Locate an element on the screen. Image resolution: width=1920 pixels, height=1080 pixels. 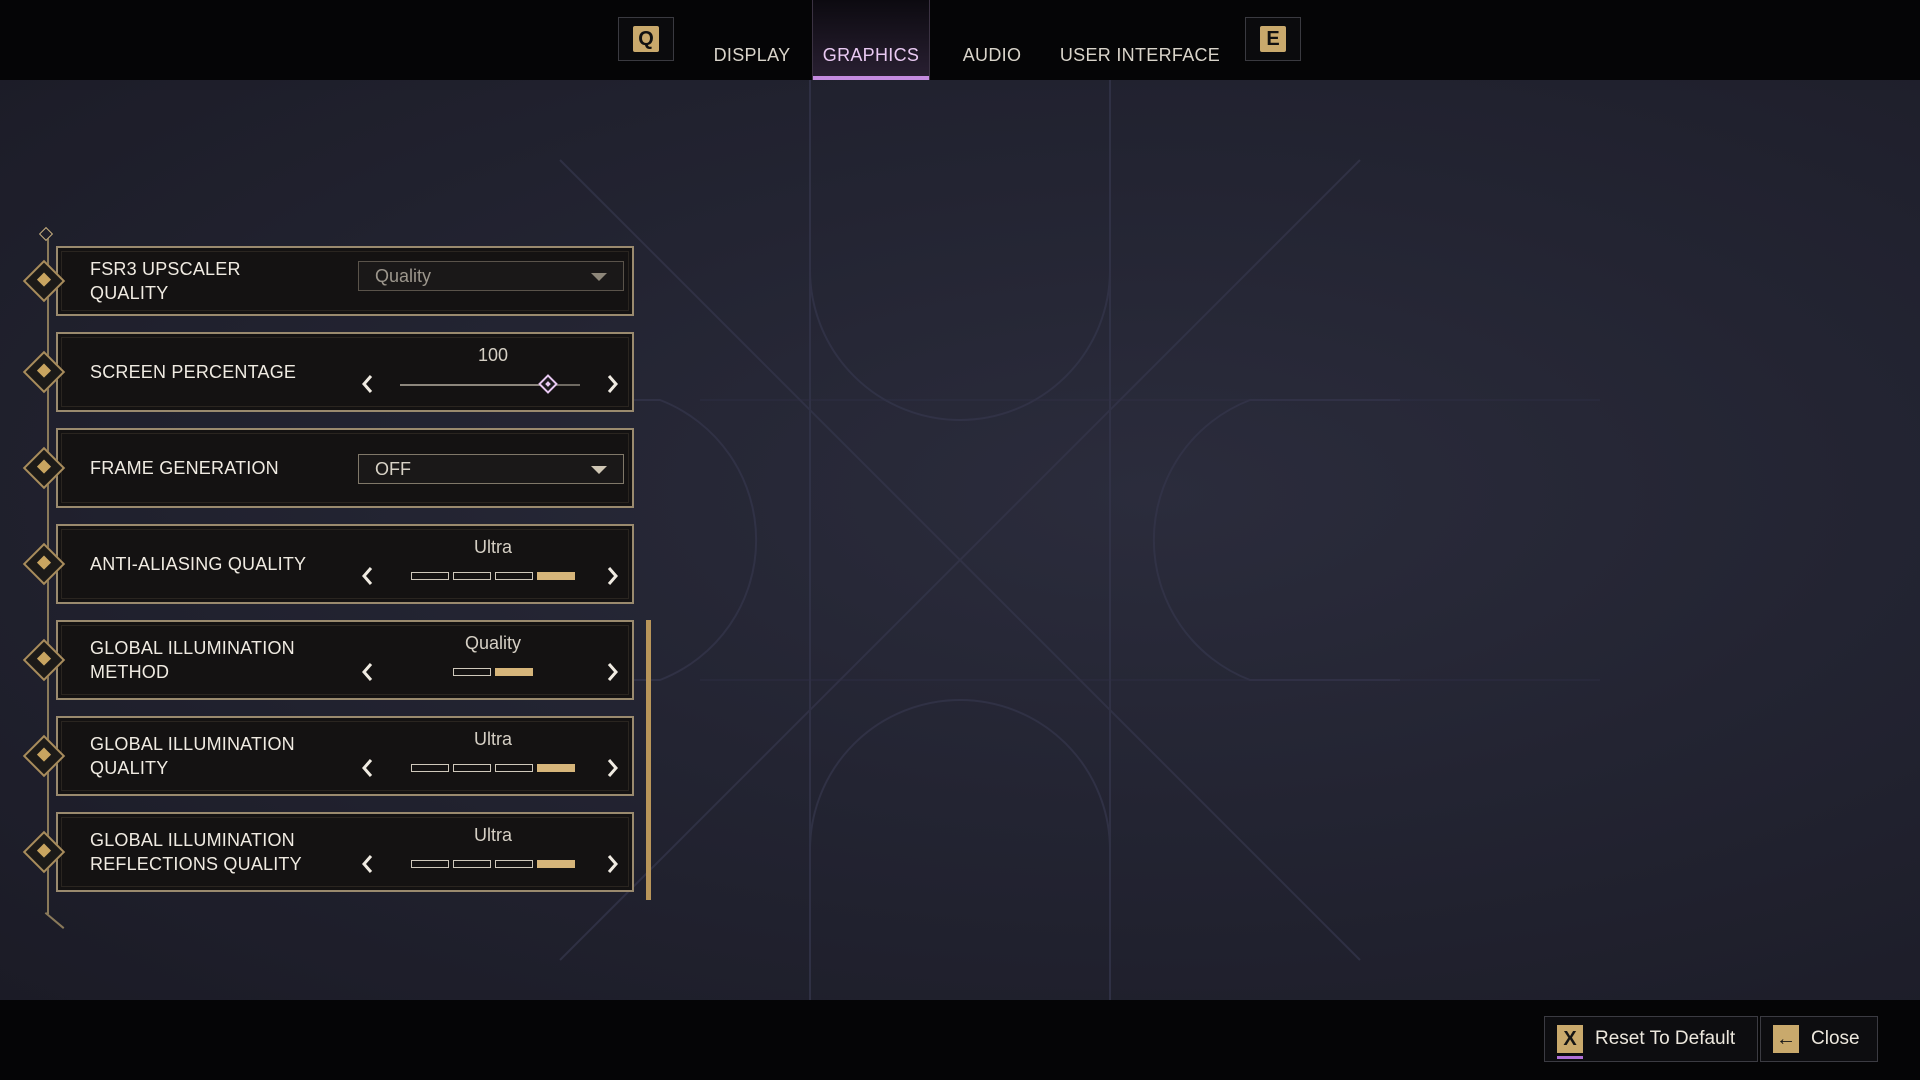
tab-audio: AUDIO is located at coordinates (992, 40).